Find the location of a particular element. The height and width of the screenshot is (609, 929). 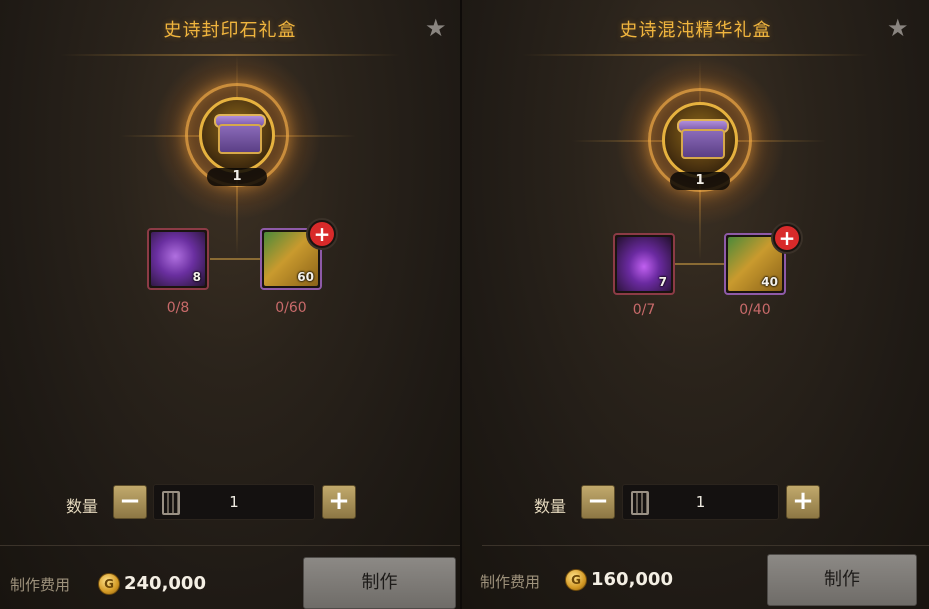

craft-cost-value: 240,000 is located at coordinates (165, 583).